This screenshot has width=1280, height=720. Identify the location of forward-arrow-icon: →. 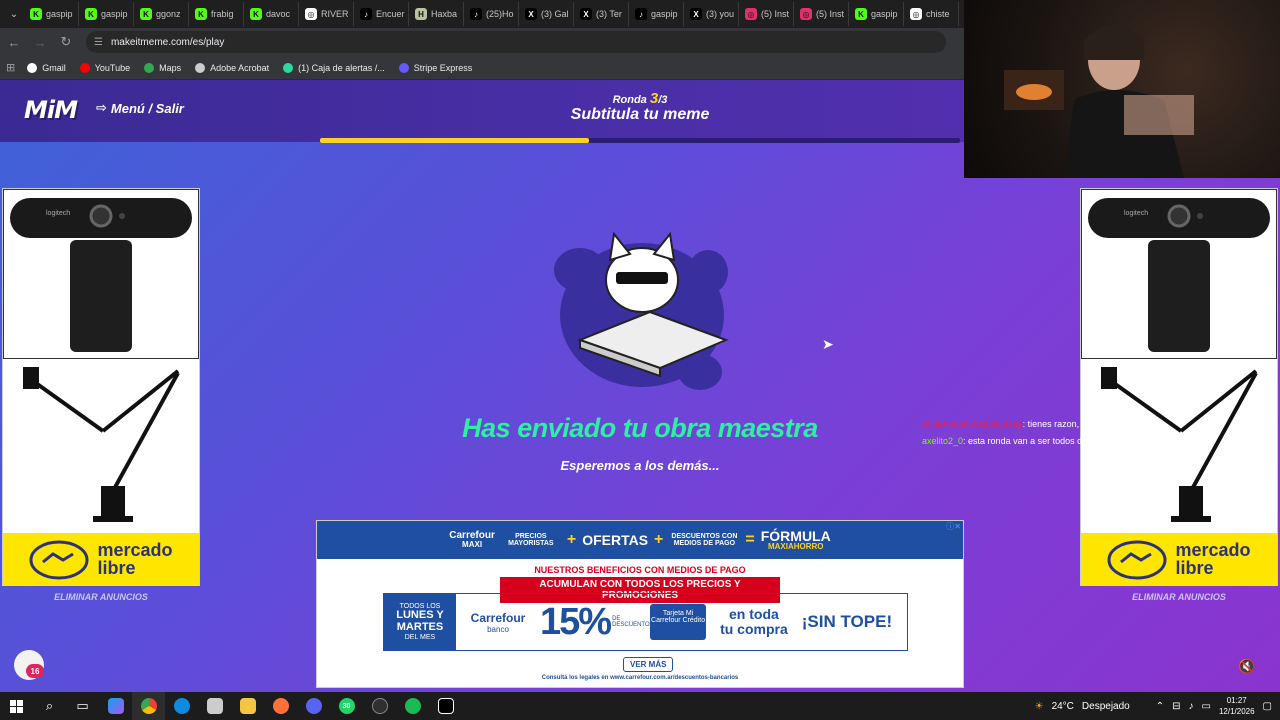
(40, 42).